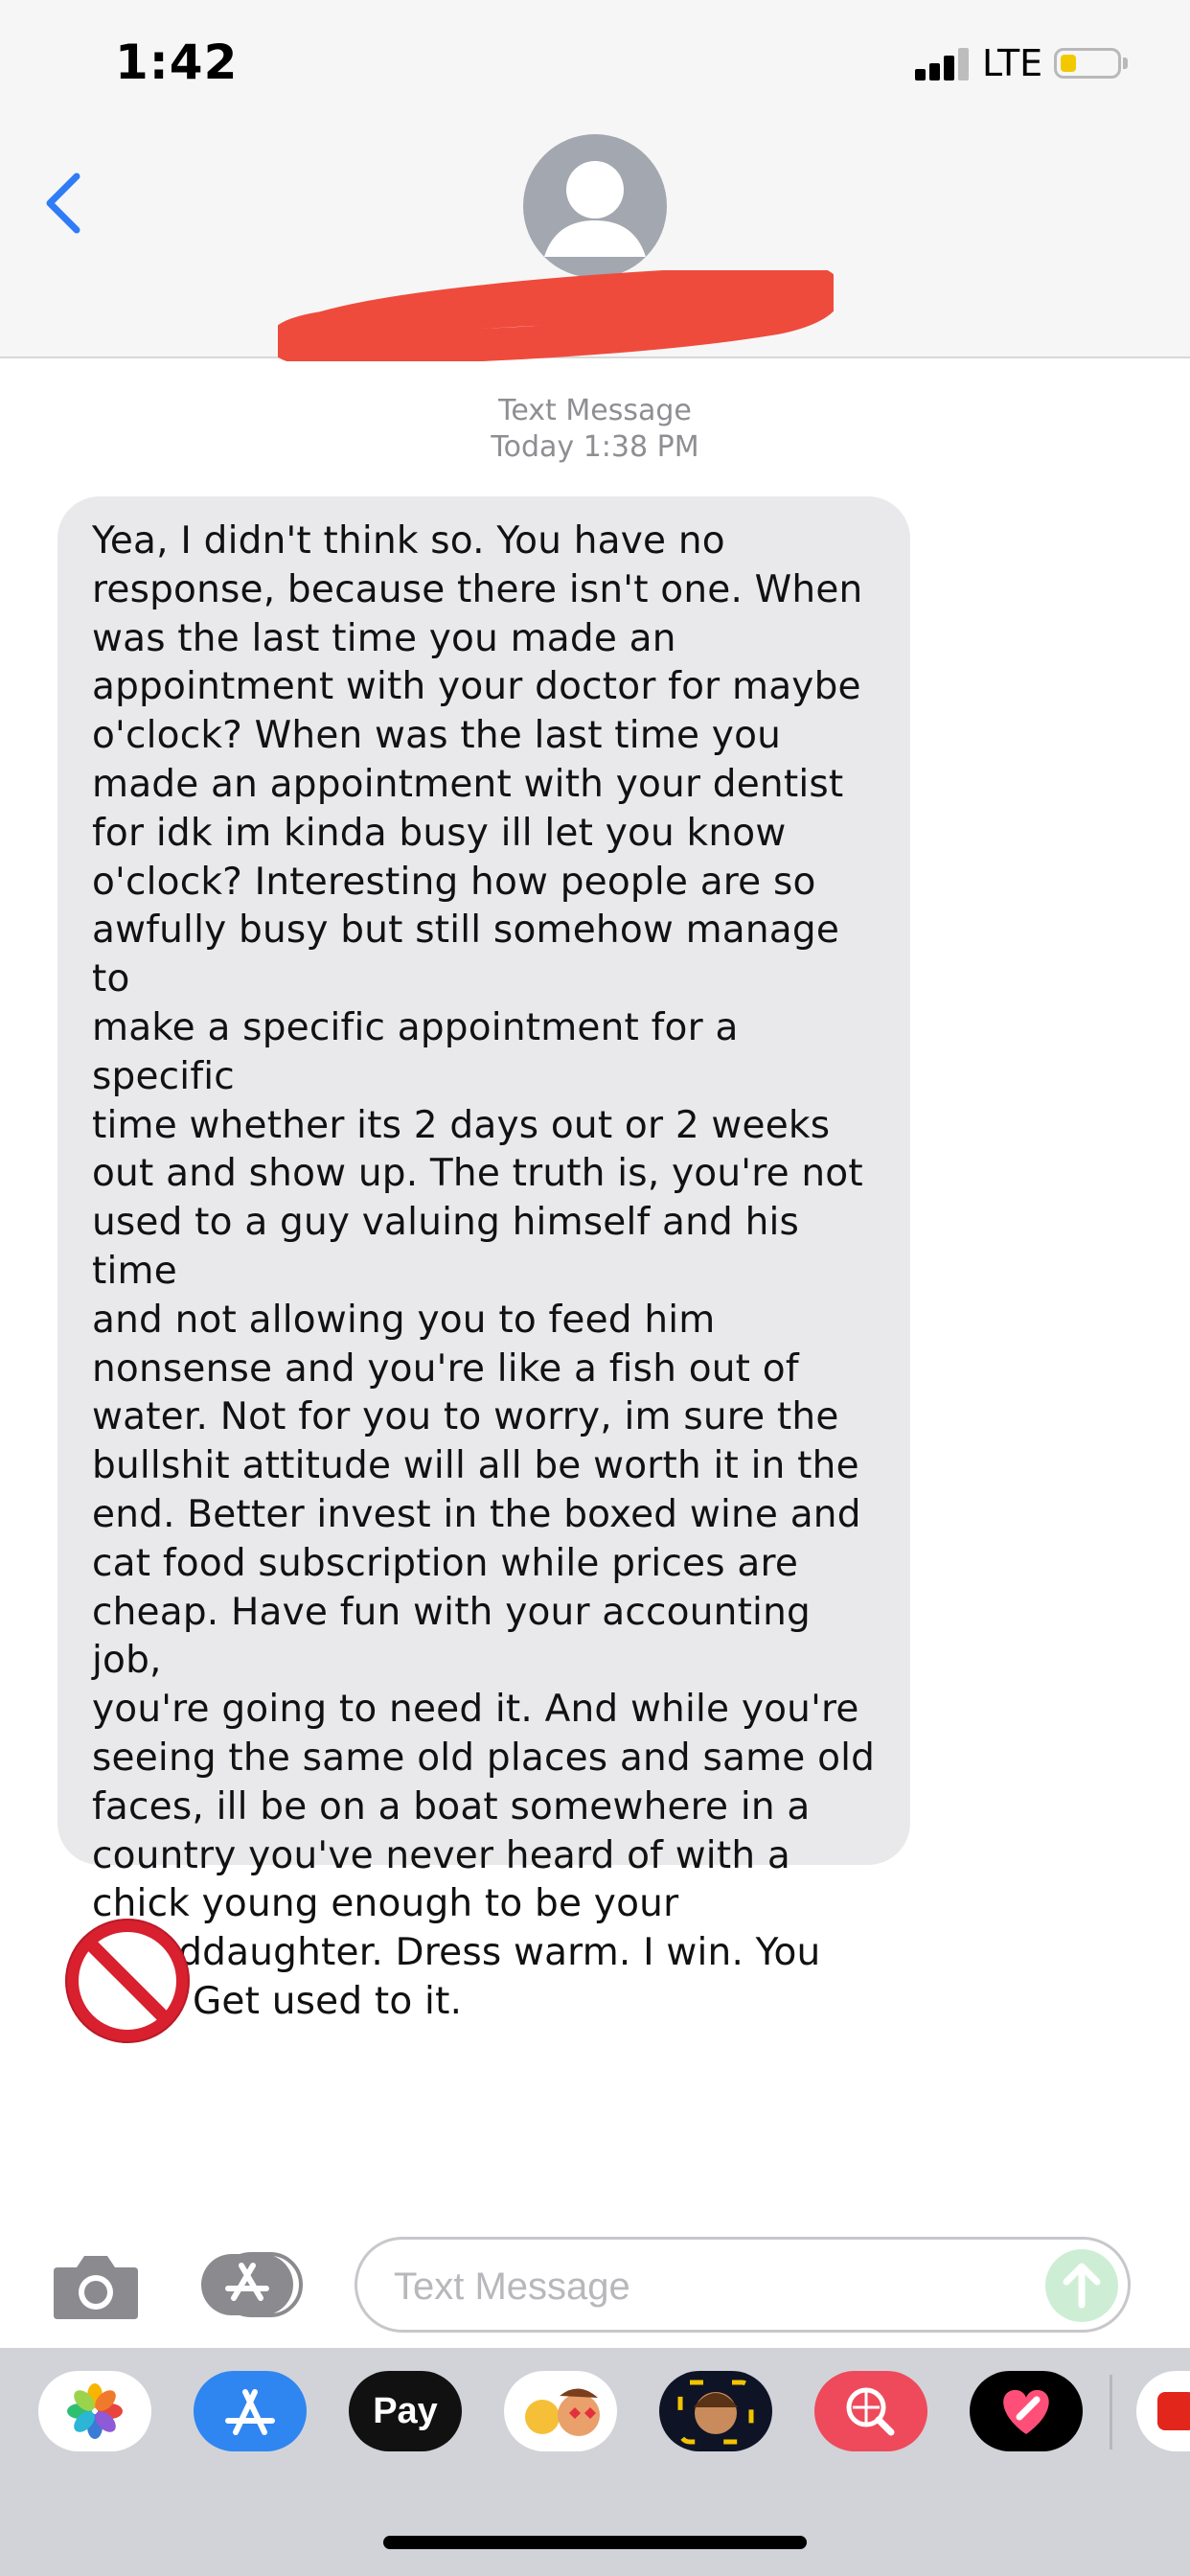  I want to click on message-line: time whether its 2 days out or 2 weeks, so click(461, 1125).